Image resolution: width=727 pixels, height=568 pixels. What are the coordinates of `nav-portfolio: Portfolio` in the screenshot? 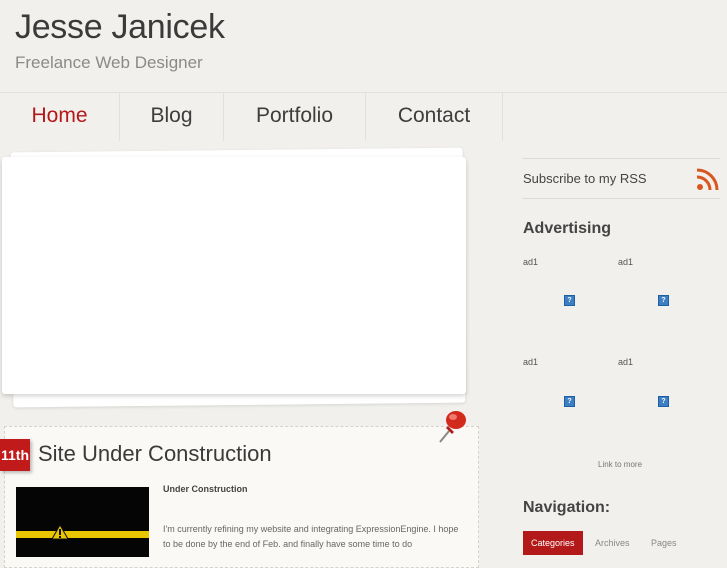 It's located at (295, 117).